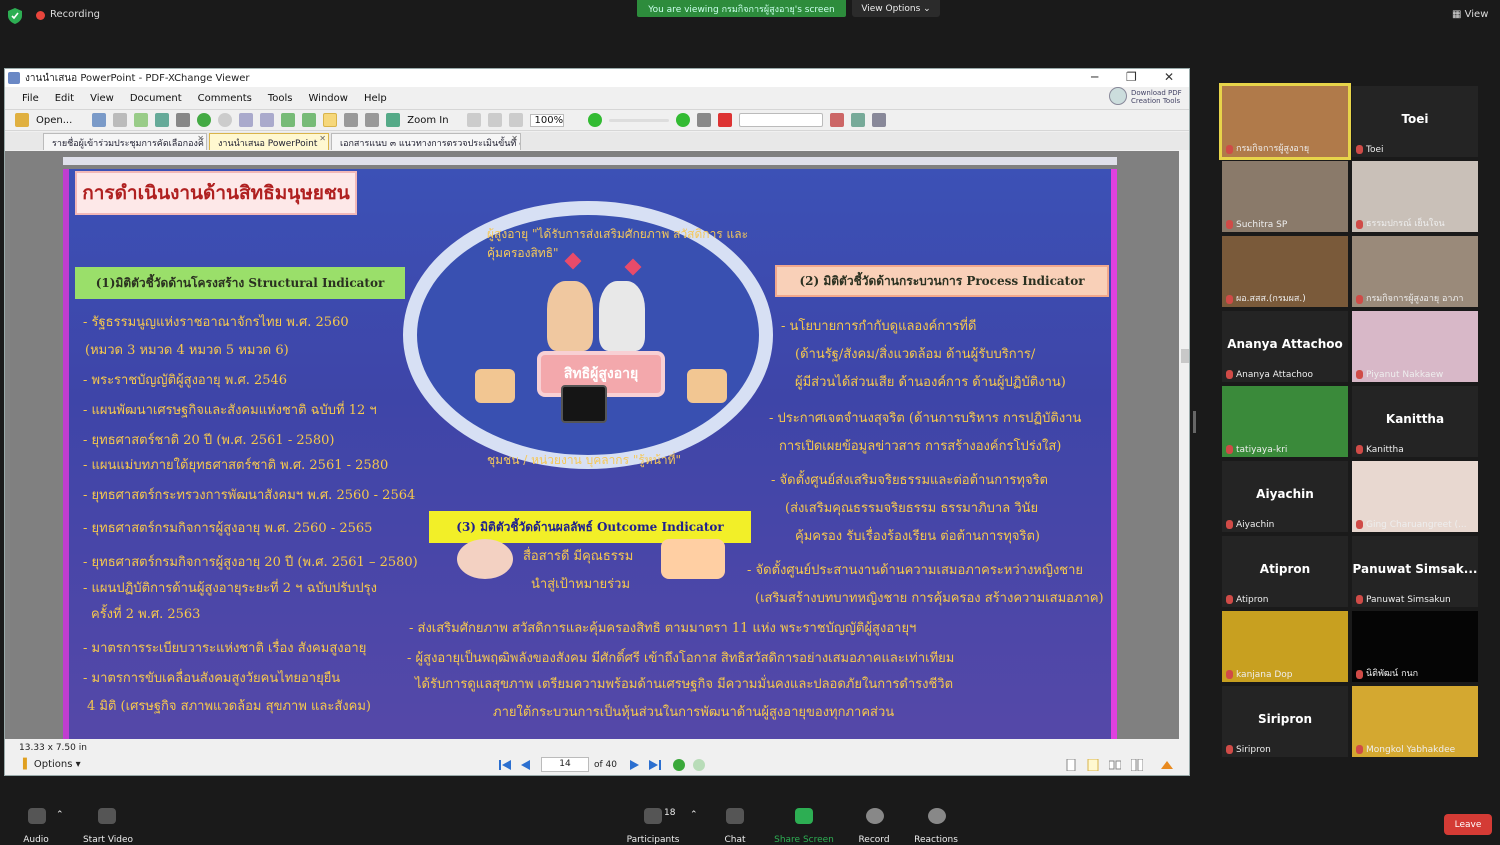 The width and height of the screenshot is (1500, 845). Describe the element at coordinates (372, 120) in the screenshot. I see `snapshot-tool-icon` at that location.